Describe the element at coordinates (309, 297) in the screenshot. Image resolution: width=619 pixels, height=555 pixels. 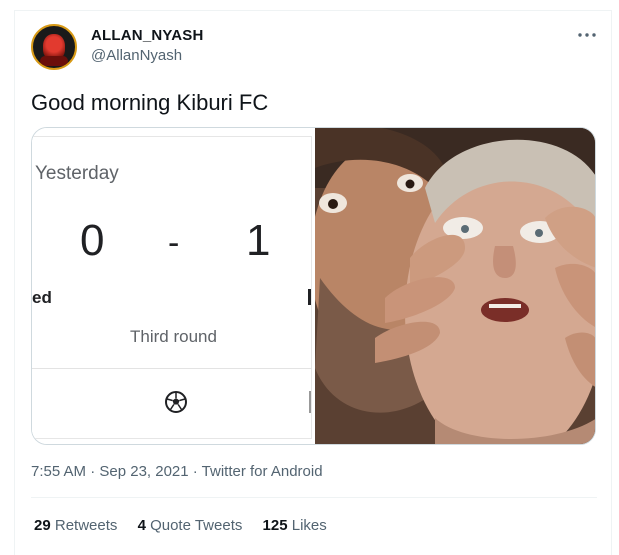
I see `away-team-fragment` at that location.